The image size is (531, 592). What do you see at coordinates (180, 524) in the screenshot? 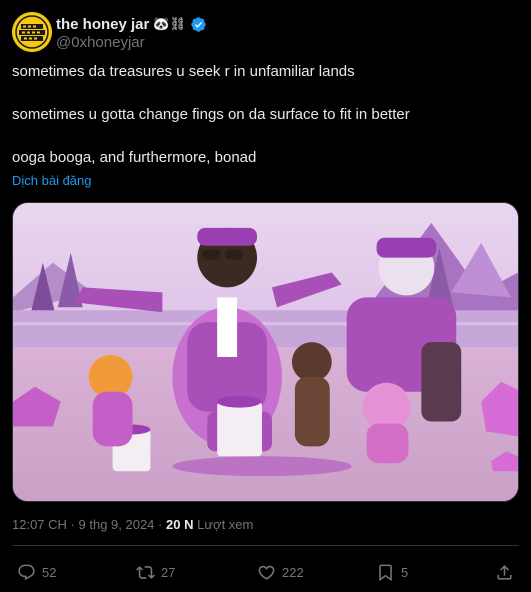
I see `views-count: 20 N` at bounding box center [180, 524].